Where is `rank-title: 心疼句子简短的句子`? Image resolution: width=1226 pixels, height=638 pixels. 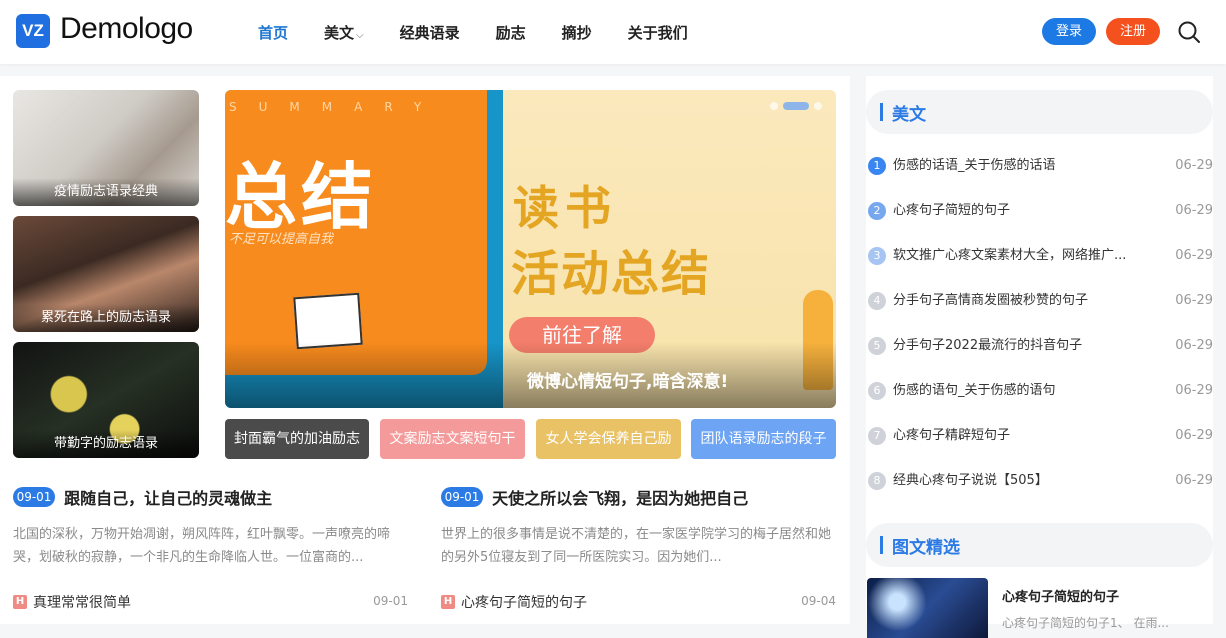
rank-title: 心疼句子简短的句子 is located at coordinates (1020, 211).